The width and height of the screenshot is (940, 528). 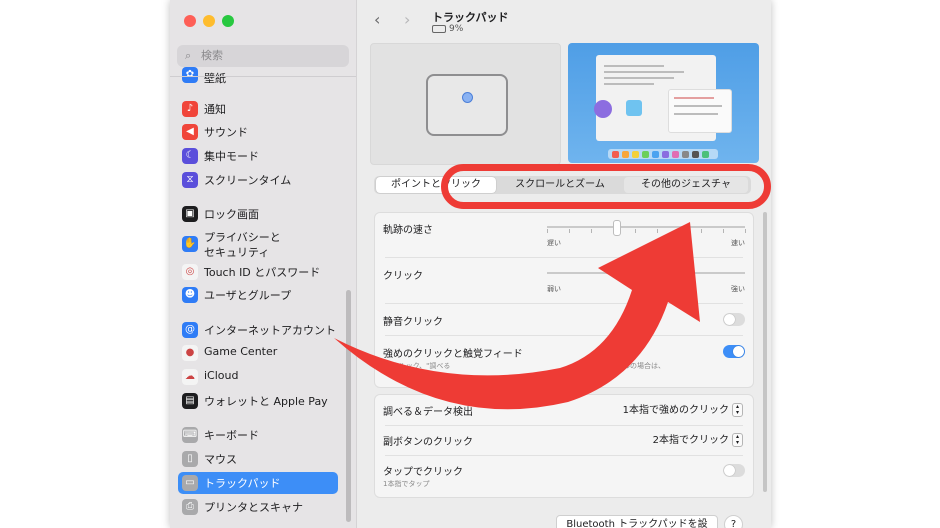 I want to click on annotation-arrow, so click(x=517, y=316).